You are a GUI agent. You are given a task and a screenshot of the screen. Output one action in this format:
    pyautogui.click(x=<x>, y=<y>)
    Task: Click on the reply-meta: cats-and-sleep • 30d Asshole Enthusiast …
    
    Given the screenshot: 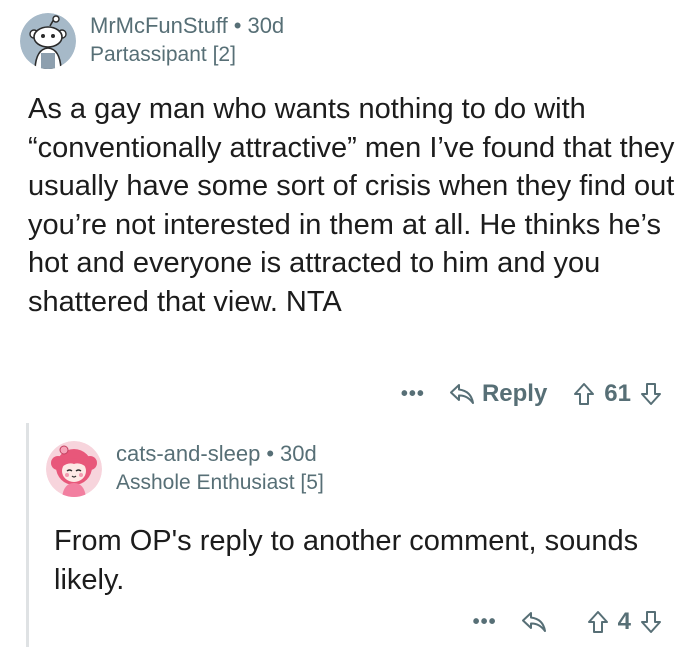 What is the action you would take?
    pyautogui.click(x=220, y=468)
    